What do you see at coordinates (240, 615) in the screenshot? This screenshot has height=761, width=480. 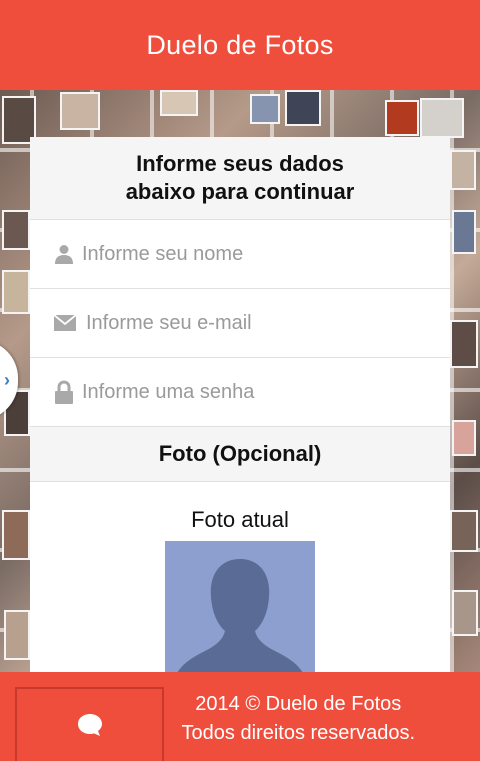 I see `default-profile-silhouette-icon` at bounding box center [240, 615].